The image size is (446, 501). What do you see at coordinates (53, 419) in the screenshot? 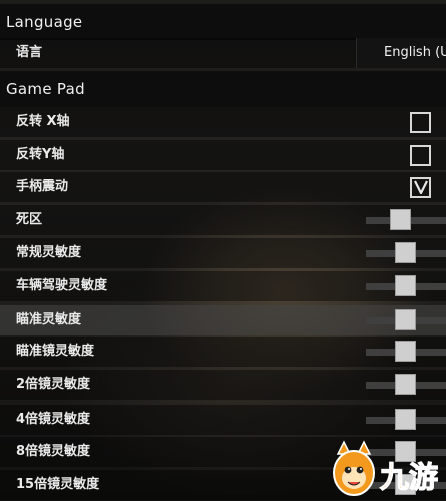
I see `setting-label: 4倍镜灵敏度` at bounding box center [53, 419].